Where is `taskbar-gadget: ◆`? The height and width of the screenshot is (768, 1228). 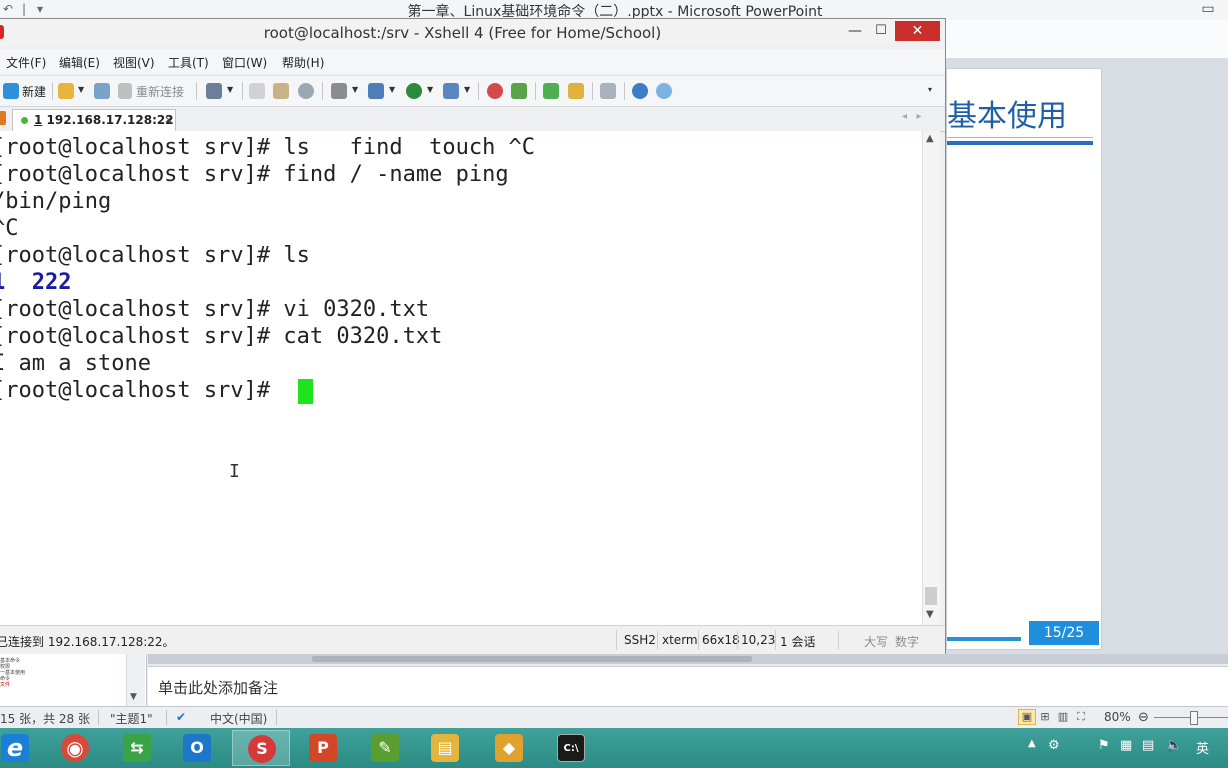 taskbar-gadget: ◆ is located at coordinates (509, 748).